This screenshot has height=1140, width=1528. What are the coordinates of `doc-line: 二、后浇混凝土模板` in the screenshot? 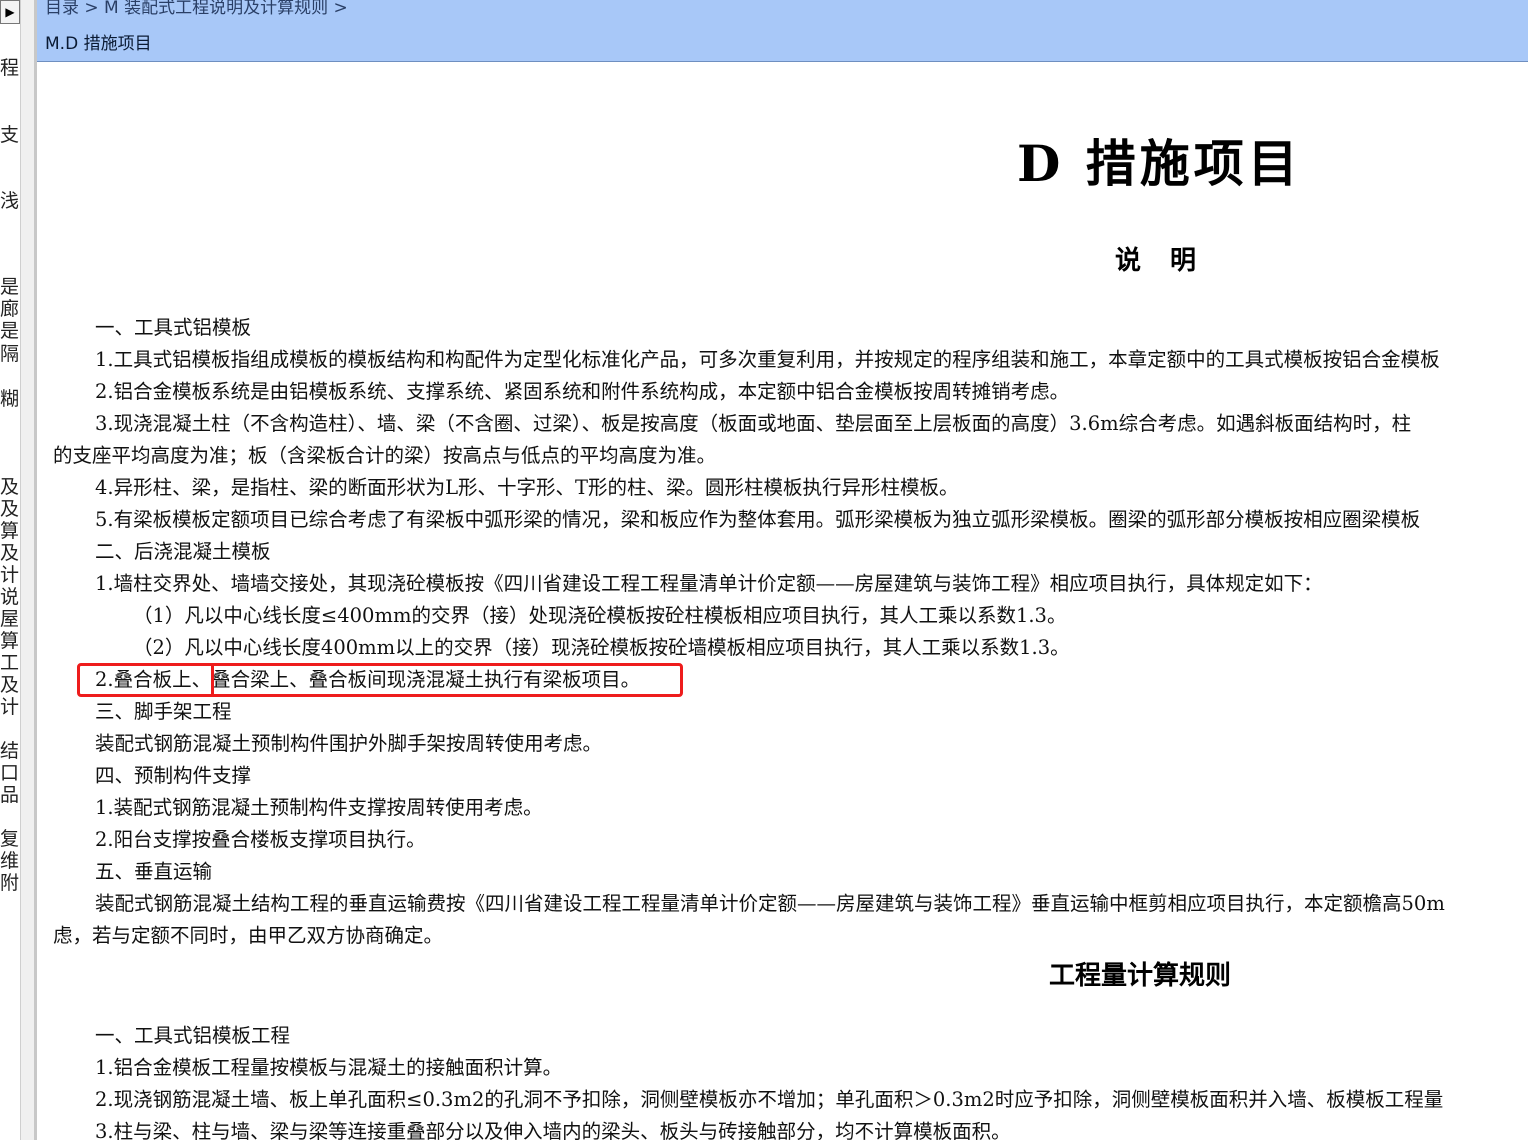 It's located at (183, 551).